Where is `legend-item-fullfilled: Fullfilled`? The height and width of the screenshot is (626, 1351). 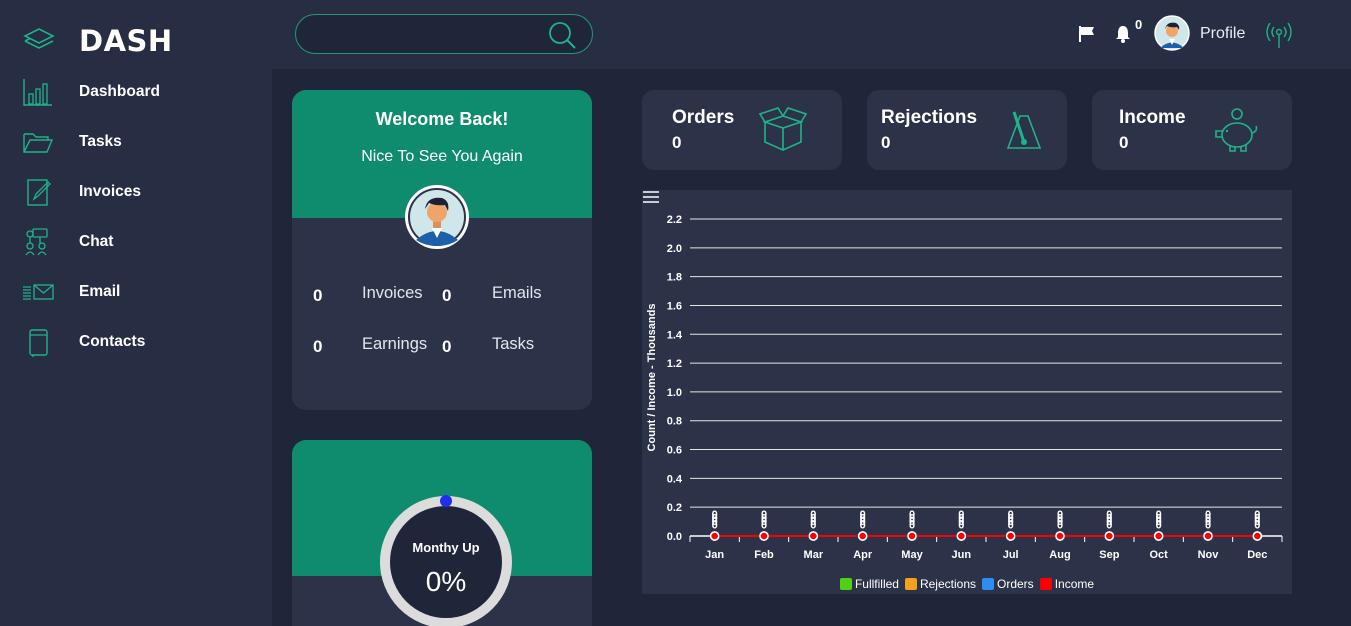 legend-item-fullfilled: Fullfilled is located at coordinates (869, 584).